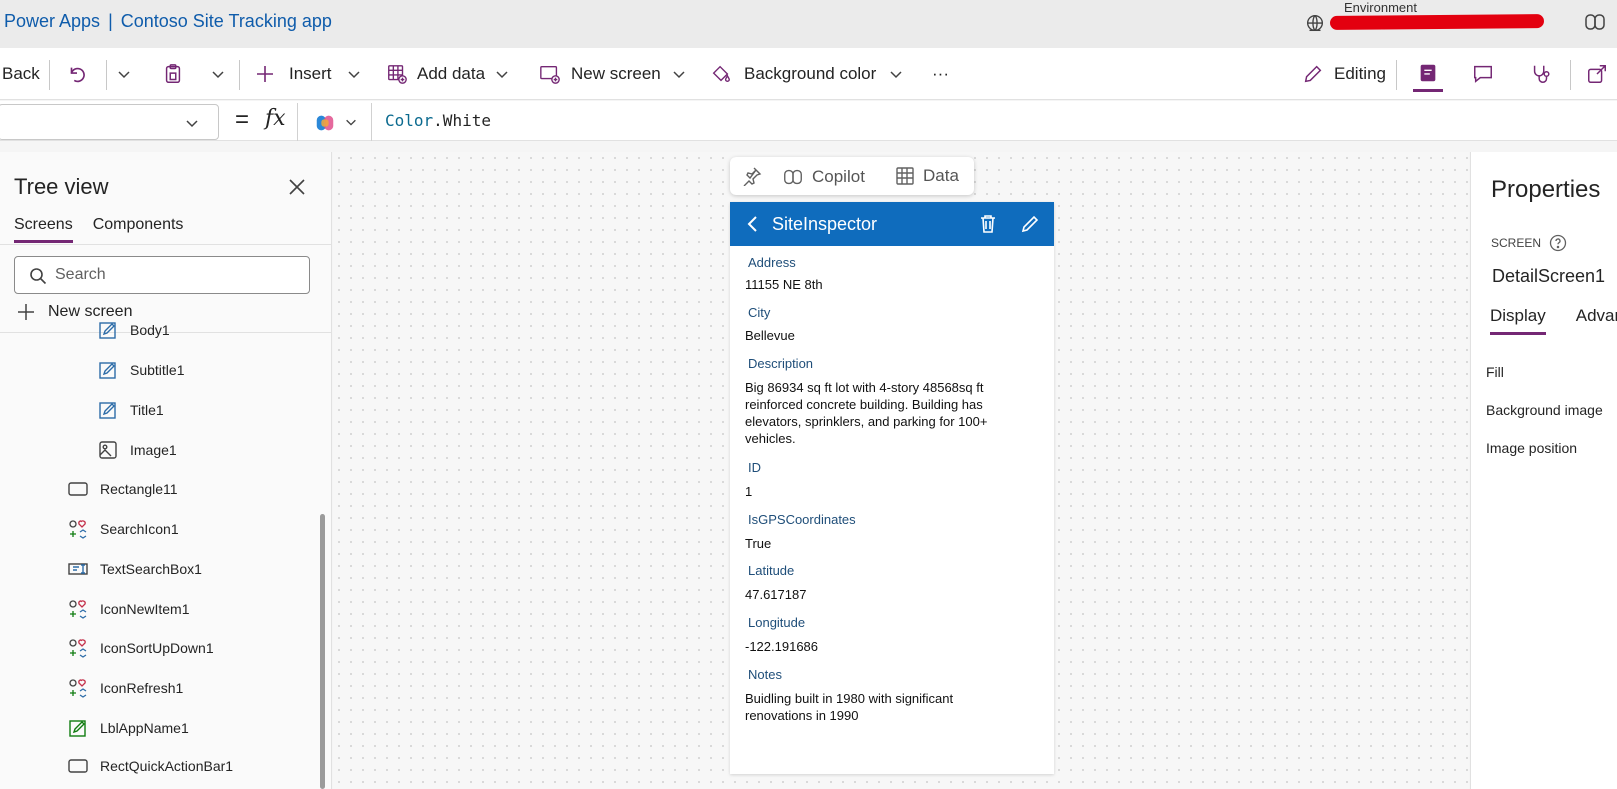 The width and height of the screenshot is (1617, 789). I want to click on canvas-floating-toolbar: Copilot Data, so click(852, 176).